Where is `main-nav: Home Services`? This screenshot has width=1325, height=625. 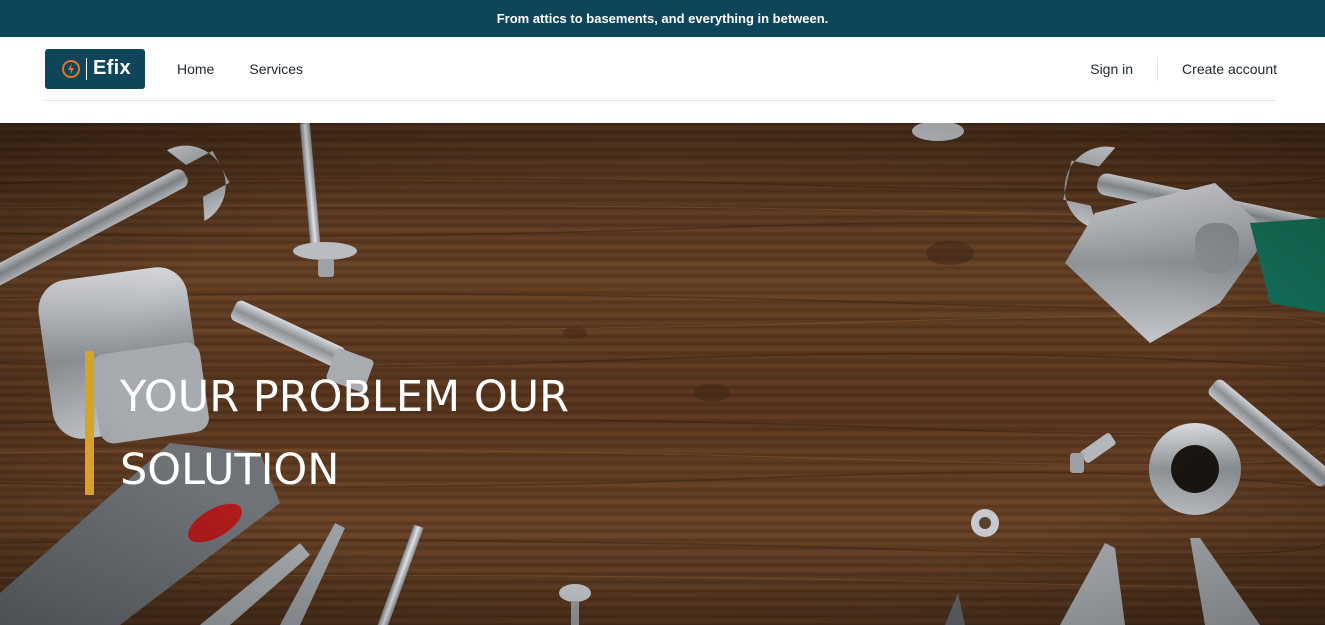
main-nav: Home Services is located at coordinates (257, 69).